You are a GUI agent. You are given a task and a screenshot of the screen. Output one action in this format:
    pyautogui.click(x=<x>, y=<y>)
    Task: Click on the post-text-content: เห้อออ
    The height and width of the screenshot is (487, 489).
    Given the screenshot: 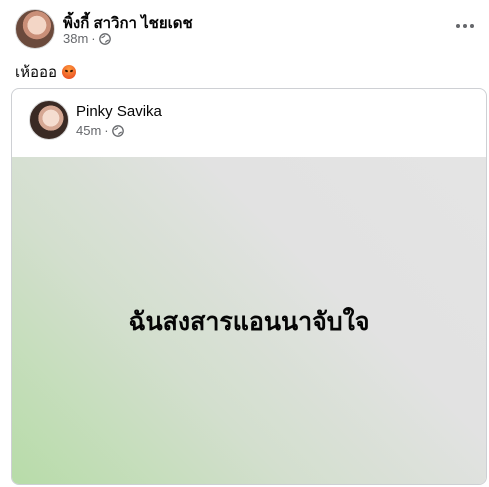 What is the action you would take?
    pyautogui.click(x=36, y=72)
    